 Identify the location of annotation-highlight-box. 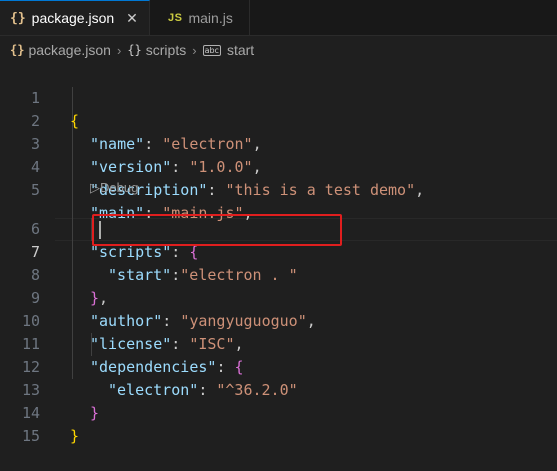
(217, 230).